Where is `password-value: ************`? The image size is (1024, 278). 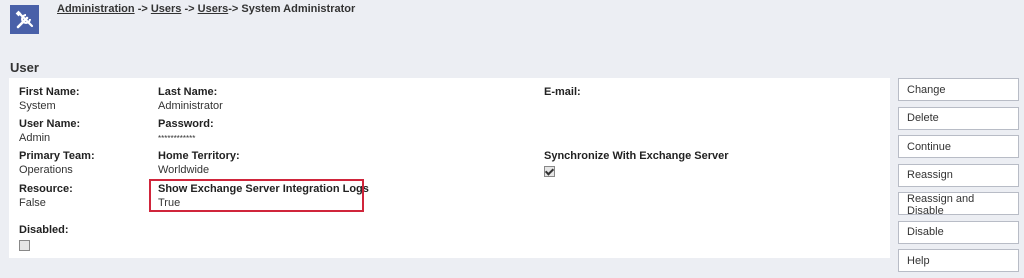 password-value: ************ is located at coordinates (177, 138).